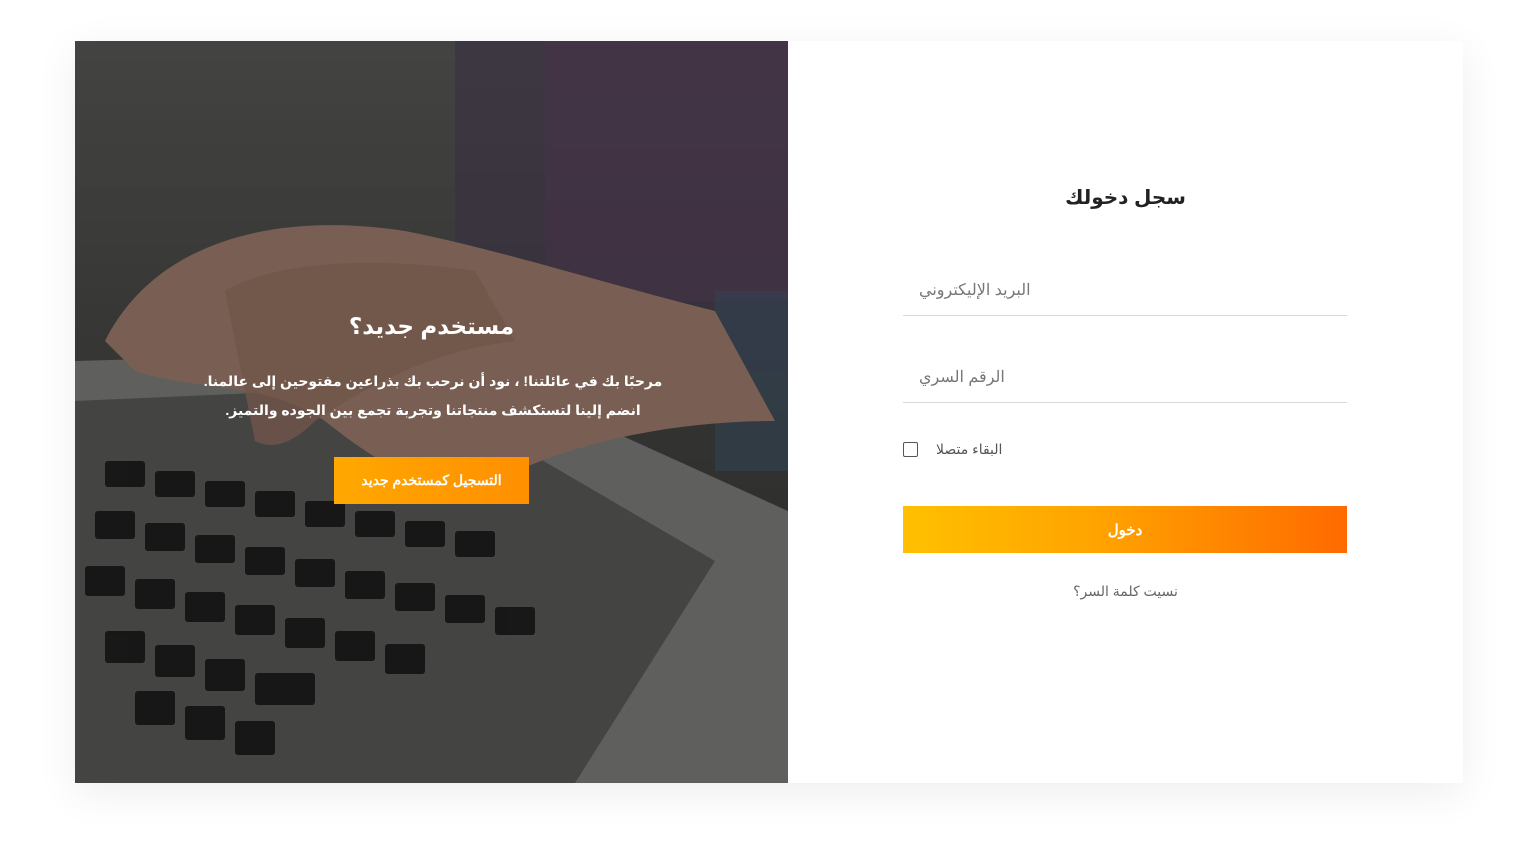  What do you see at coordinates (1125, 378) in the screenshot?
I see `password-field` at bounding box center [1125, 378].